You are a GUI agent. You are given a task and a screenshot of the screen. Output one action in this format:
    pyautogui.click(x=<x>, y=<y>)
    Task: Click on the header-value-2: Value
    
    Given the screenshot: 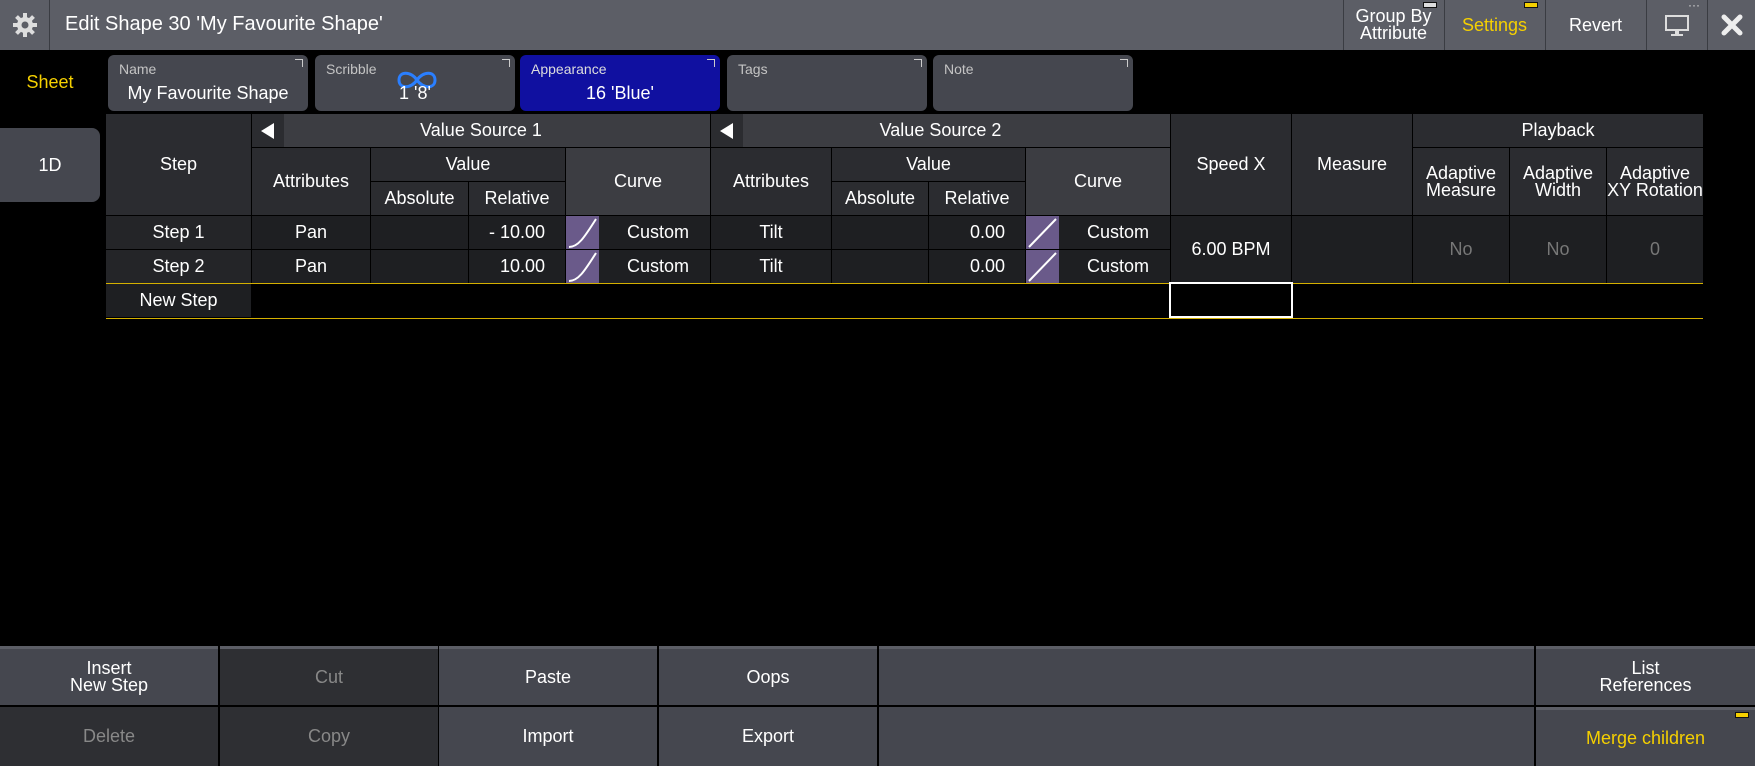 What is the action you would take?
    pyautogui.click(x=928, y=164)
    